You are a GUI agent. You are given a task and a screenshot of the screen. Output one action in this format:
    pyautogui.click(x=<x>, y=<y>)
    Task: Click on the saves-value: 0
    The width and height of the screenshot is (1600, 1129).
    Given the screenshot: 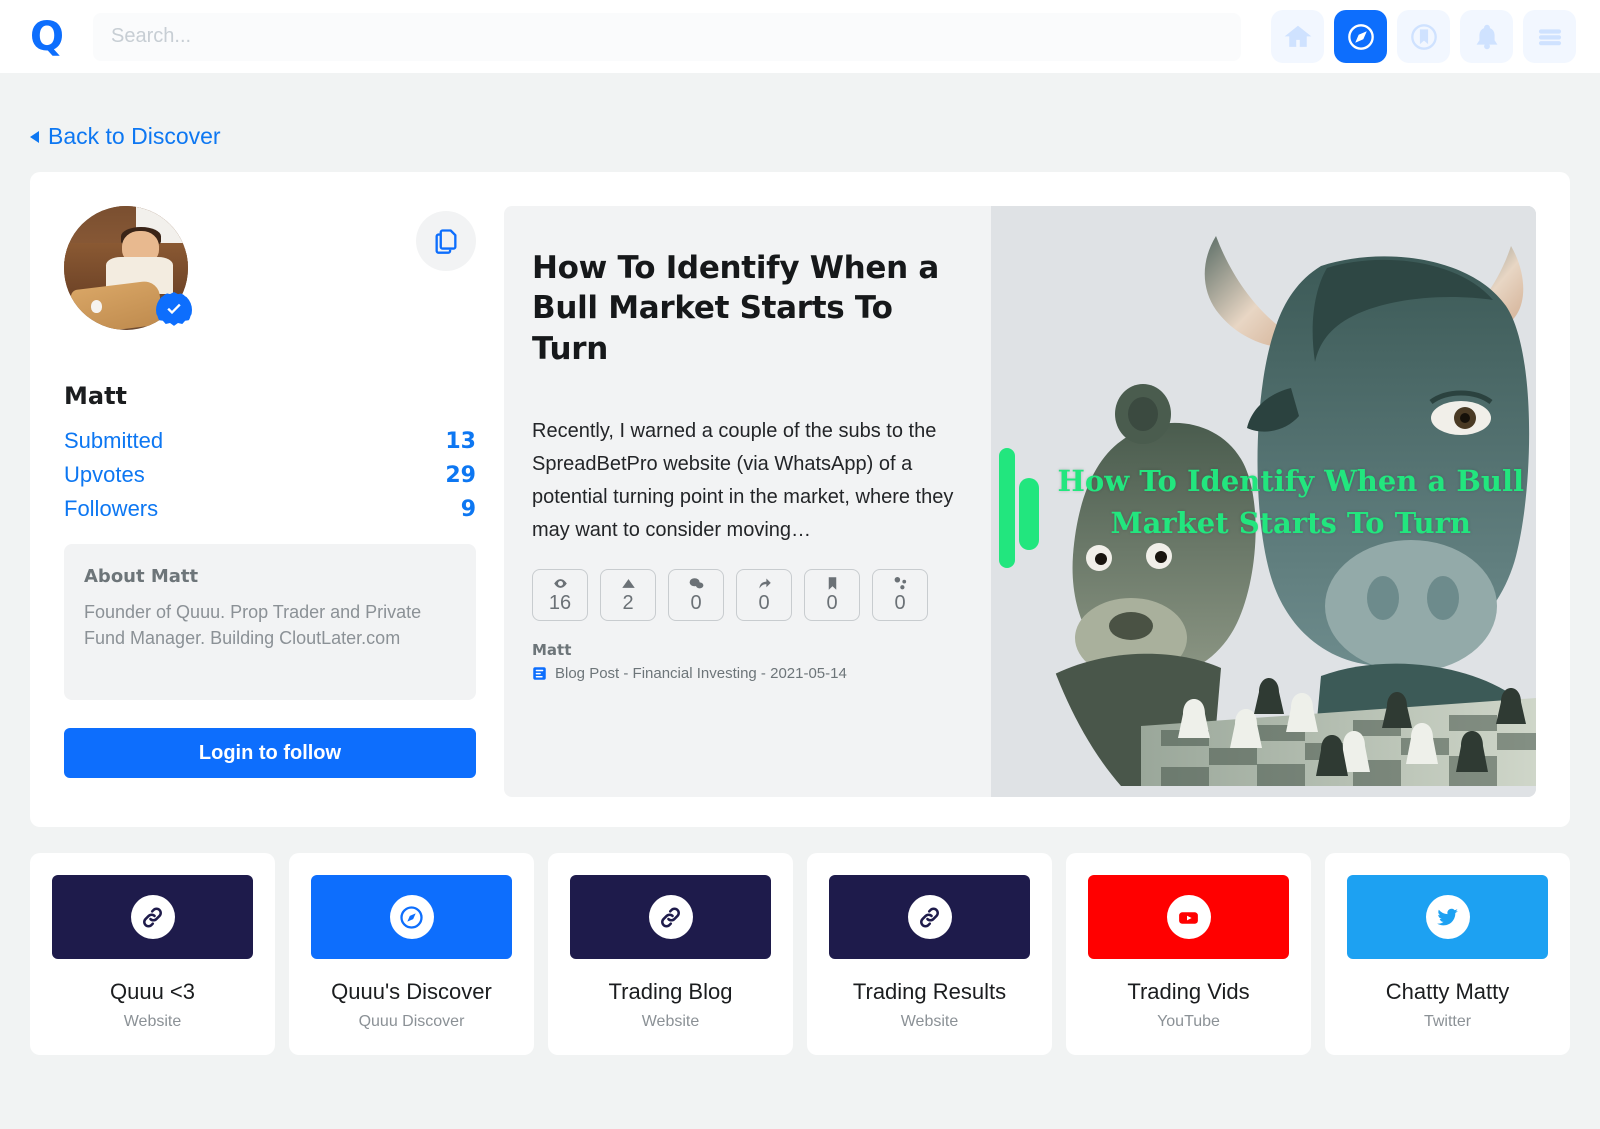 What is the action you would take?
    pyautogui.click(x=832, y=603)
    